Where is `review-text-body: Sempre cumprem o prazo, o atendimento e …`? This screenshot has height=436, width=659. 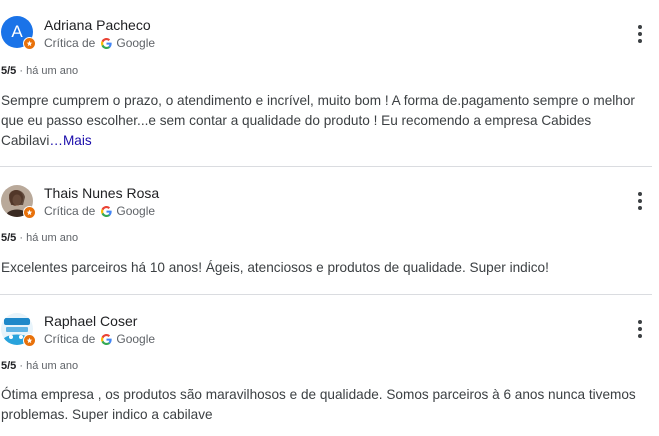
review-text-body: Sempre cumprem o prazo, o atendimento e … is located at coordinates (318, 120).